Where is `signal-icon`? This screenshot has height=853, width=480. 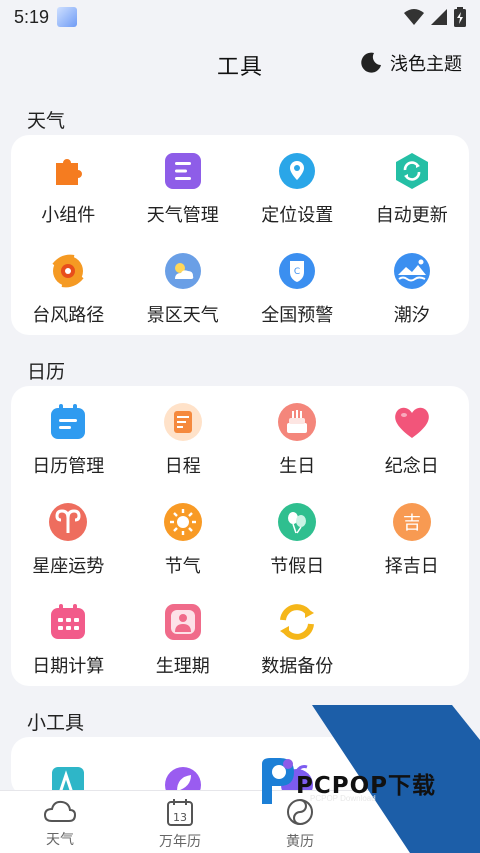
signal-icon is located at coordinates (439, 17).